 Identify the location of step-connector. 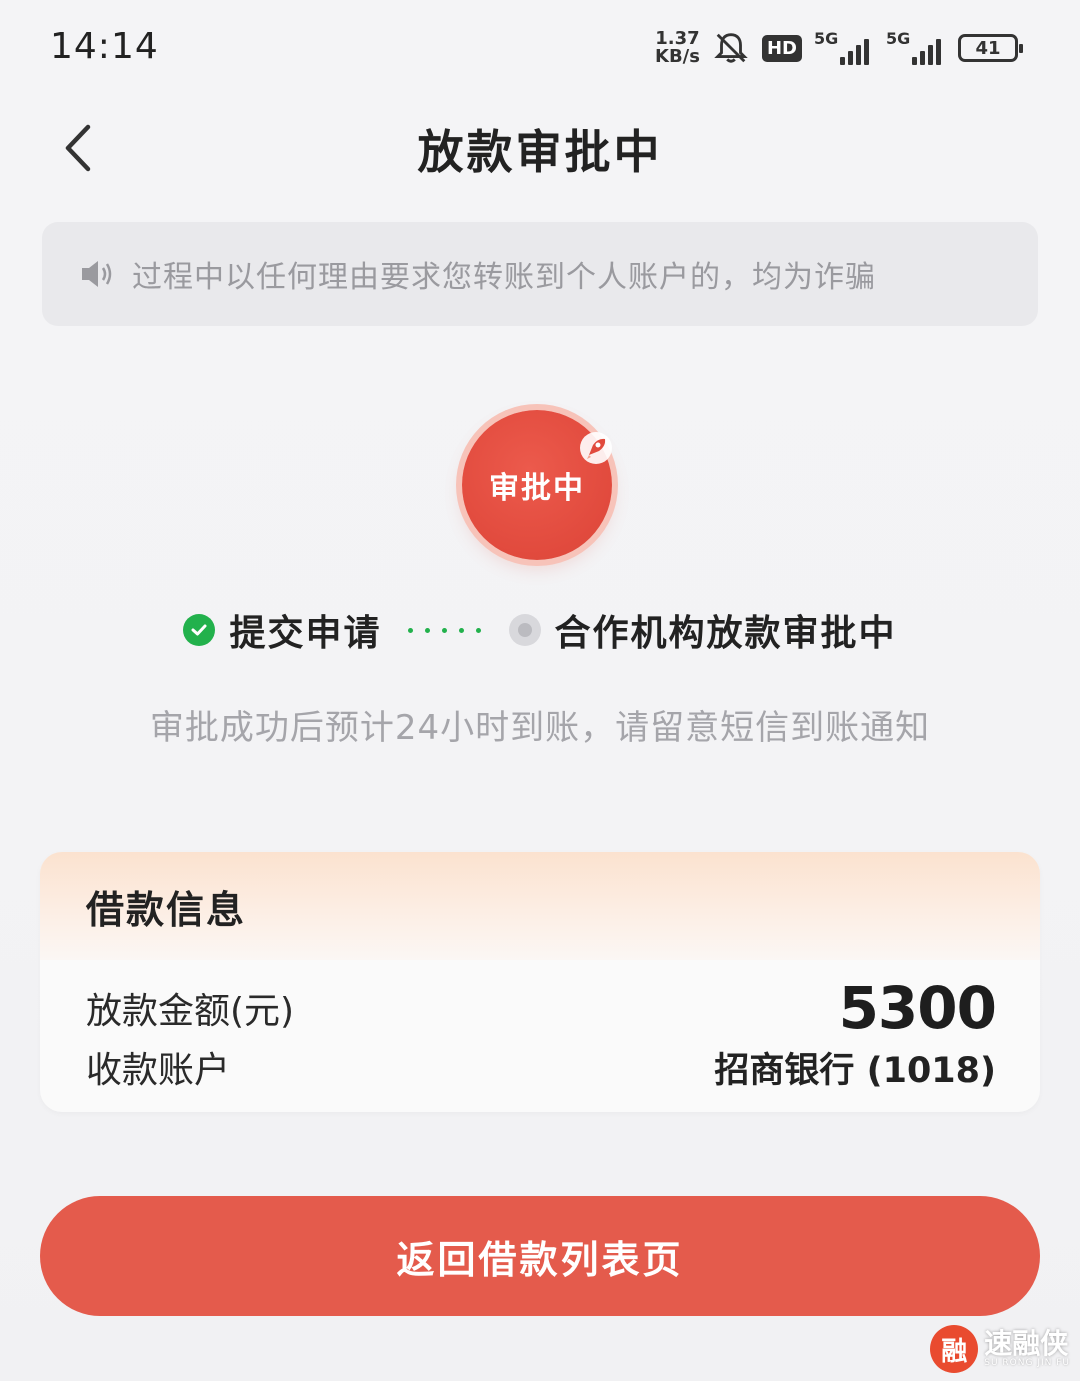
(444, 630).